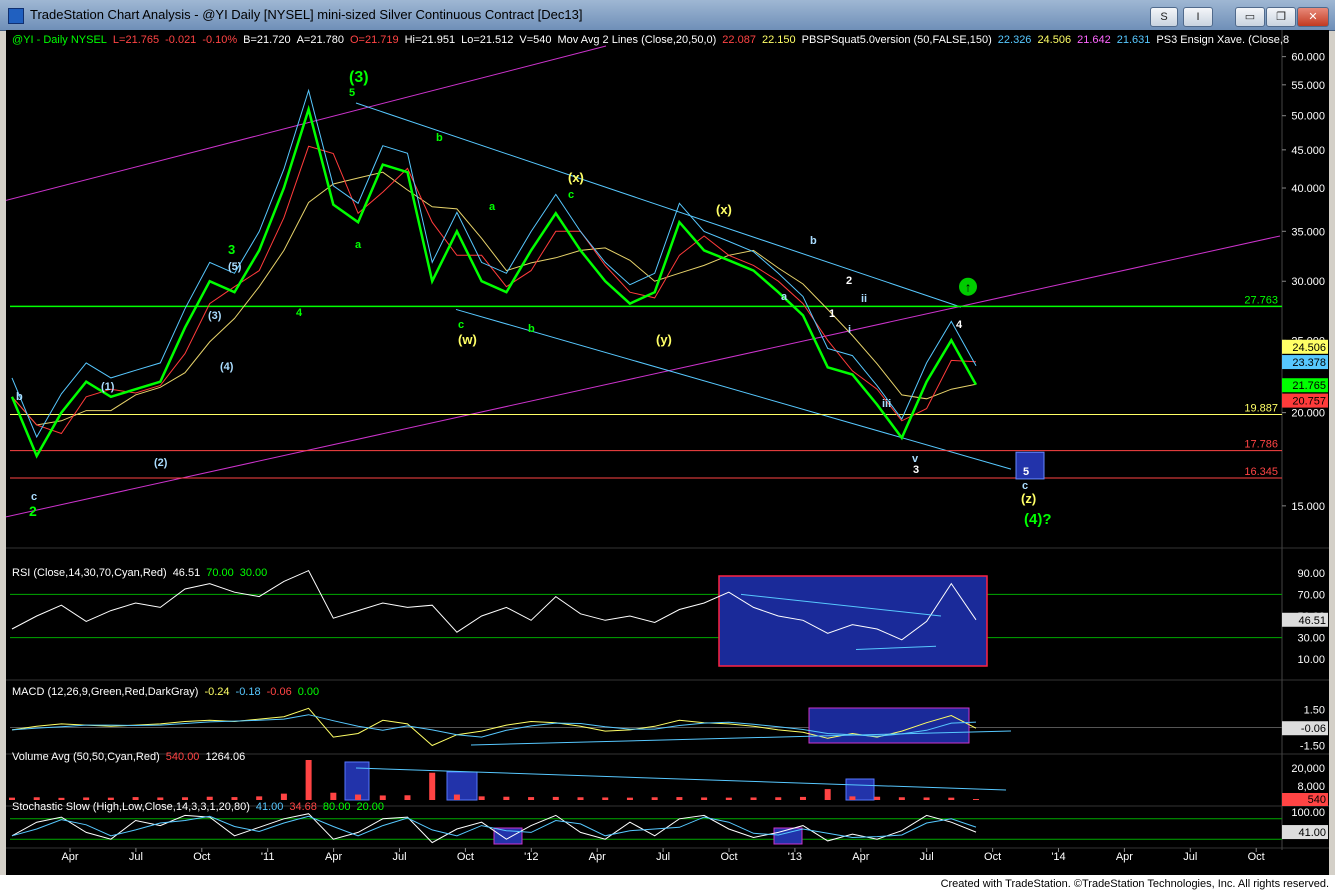 This screenshot has height=893, width=1335. Describe the element at coordinates (235, 267) in the screenshot. I see `wave-label: (5)` at that location.